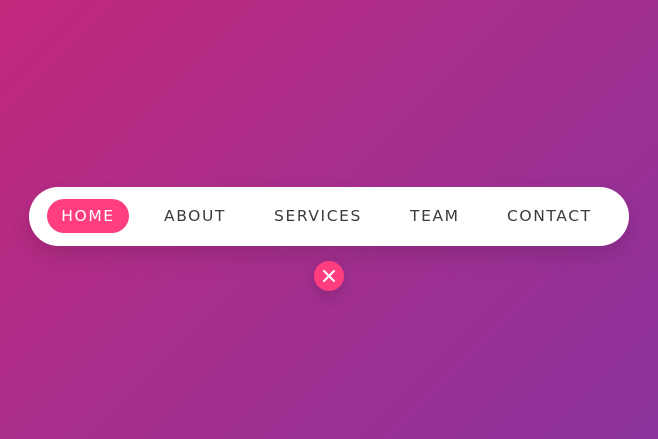 The height and width of the screenshot is (439, 658). I want to click on nav-item-about: ABOUT, so click(195, 216).